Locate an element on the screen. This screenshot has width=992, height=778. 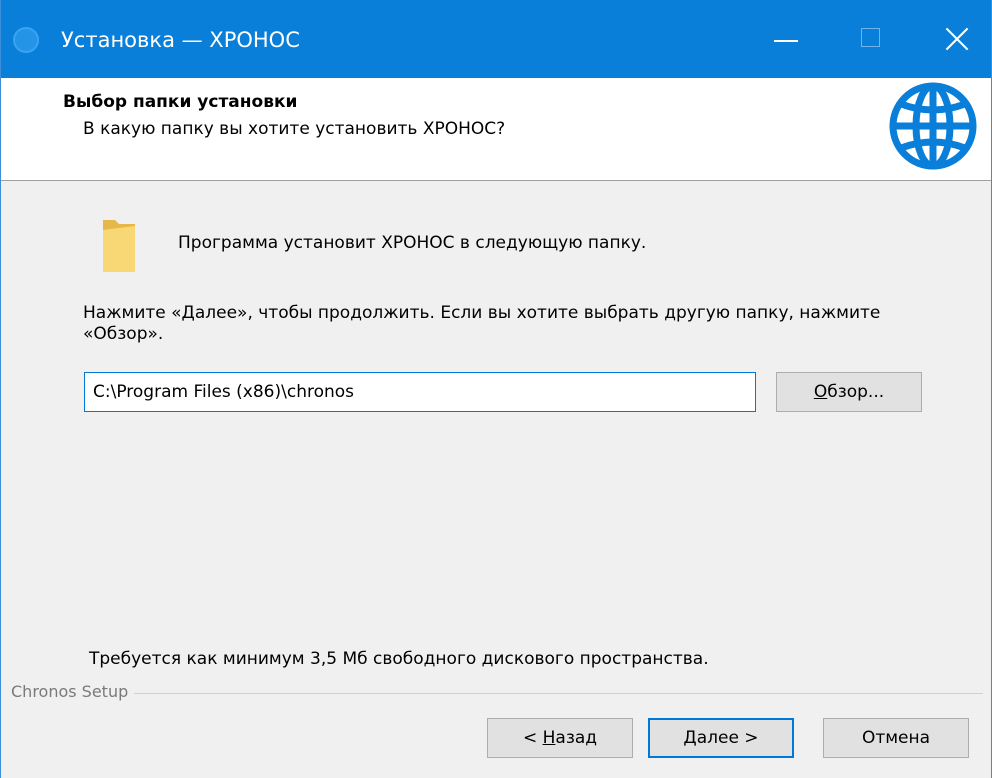
maximize-button is located at coordinates (874, 39).